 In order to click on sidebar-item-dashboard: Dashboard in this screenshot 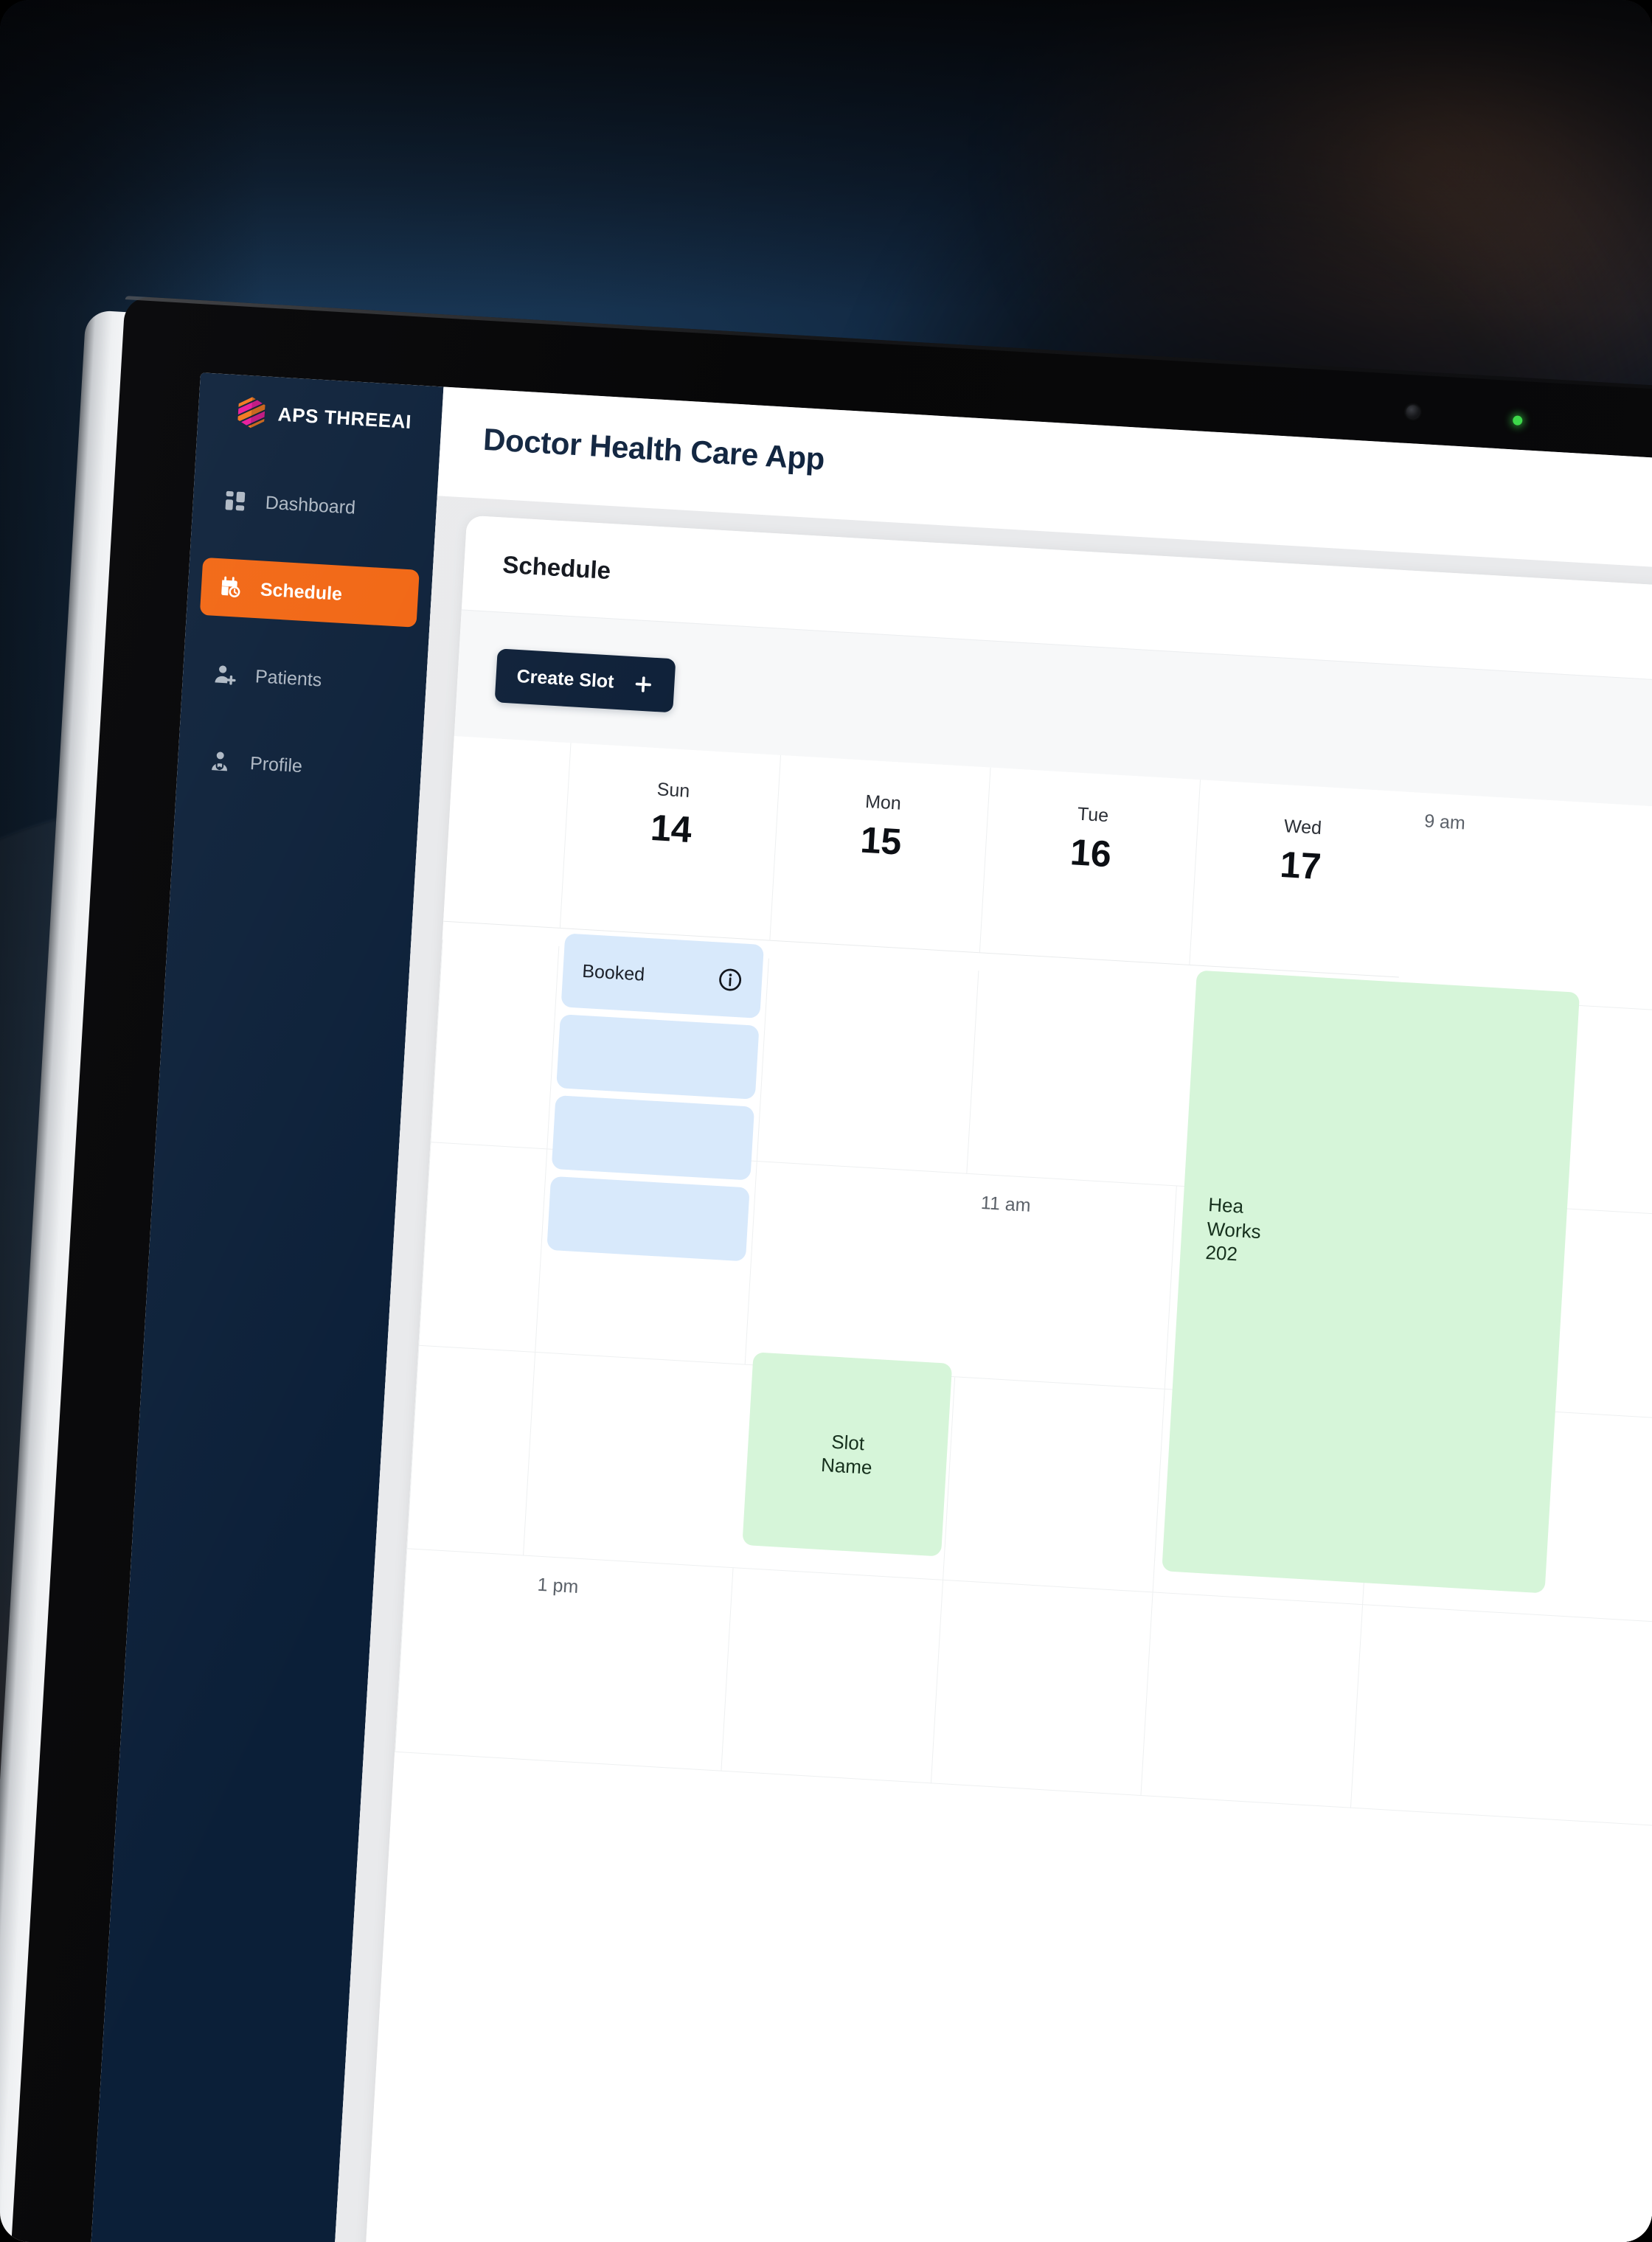, I will do `click(315, 506)`.